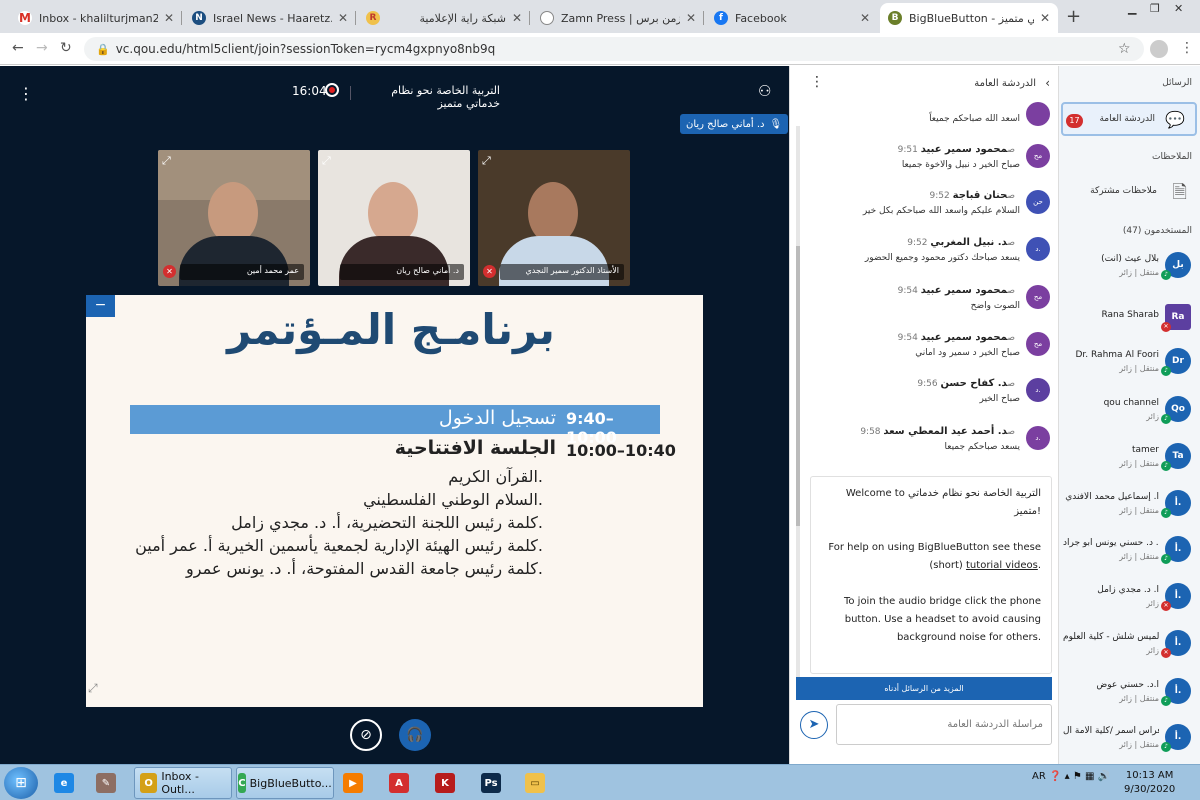 Image resolution: width=1200 pixels, height=800 pixels. Describe the element at coordinates (1129, 601) in the screenshot. I see `user-item: أ. ✕ أ. د. مجدي زامل زائر` at that location.